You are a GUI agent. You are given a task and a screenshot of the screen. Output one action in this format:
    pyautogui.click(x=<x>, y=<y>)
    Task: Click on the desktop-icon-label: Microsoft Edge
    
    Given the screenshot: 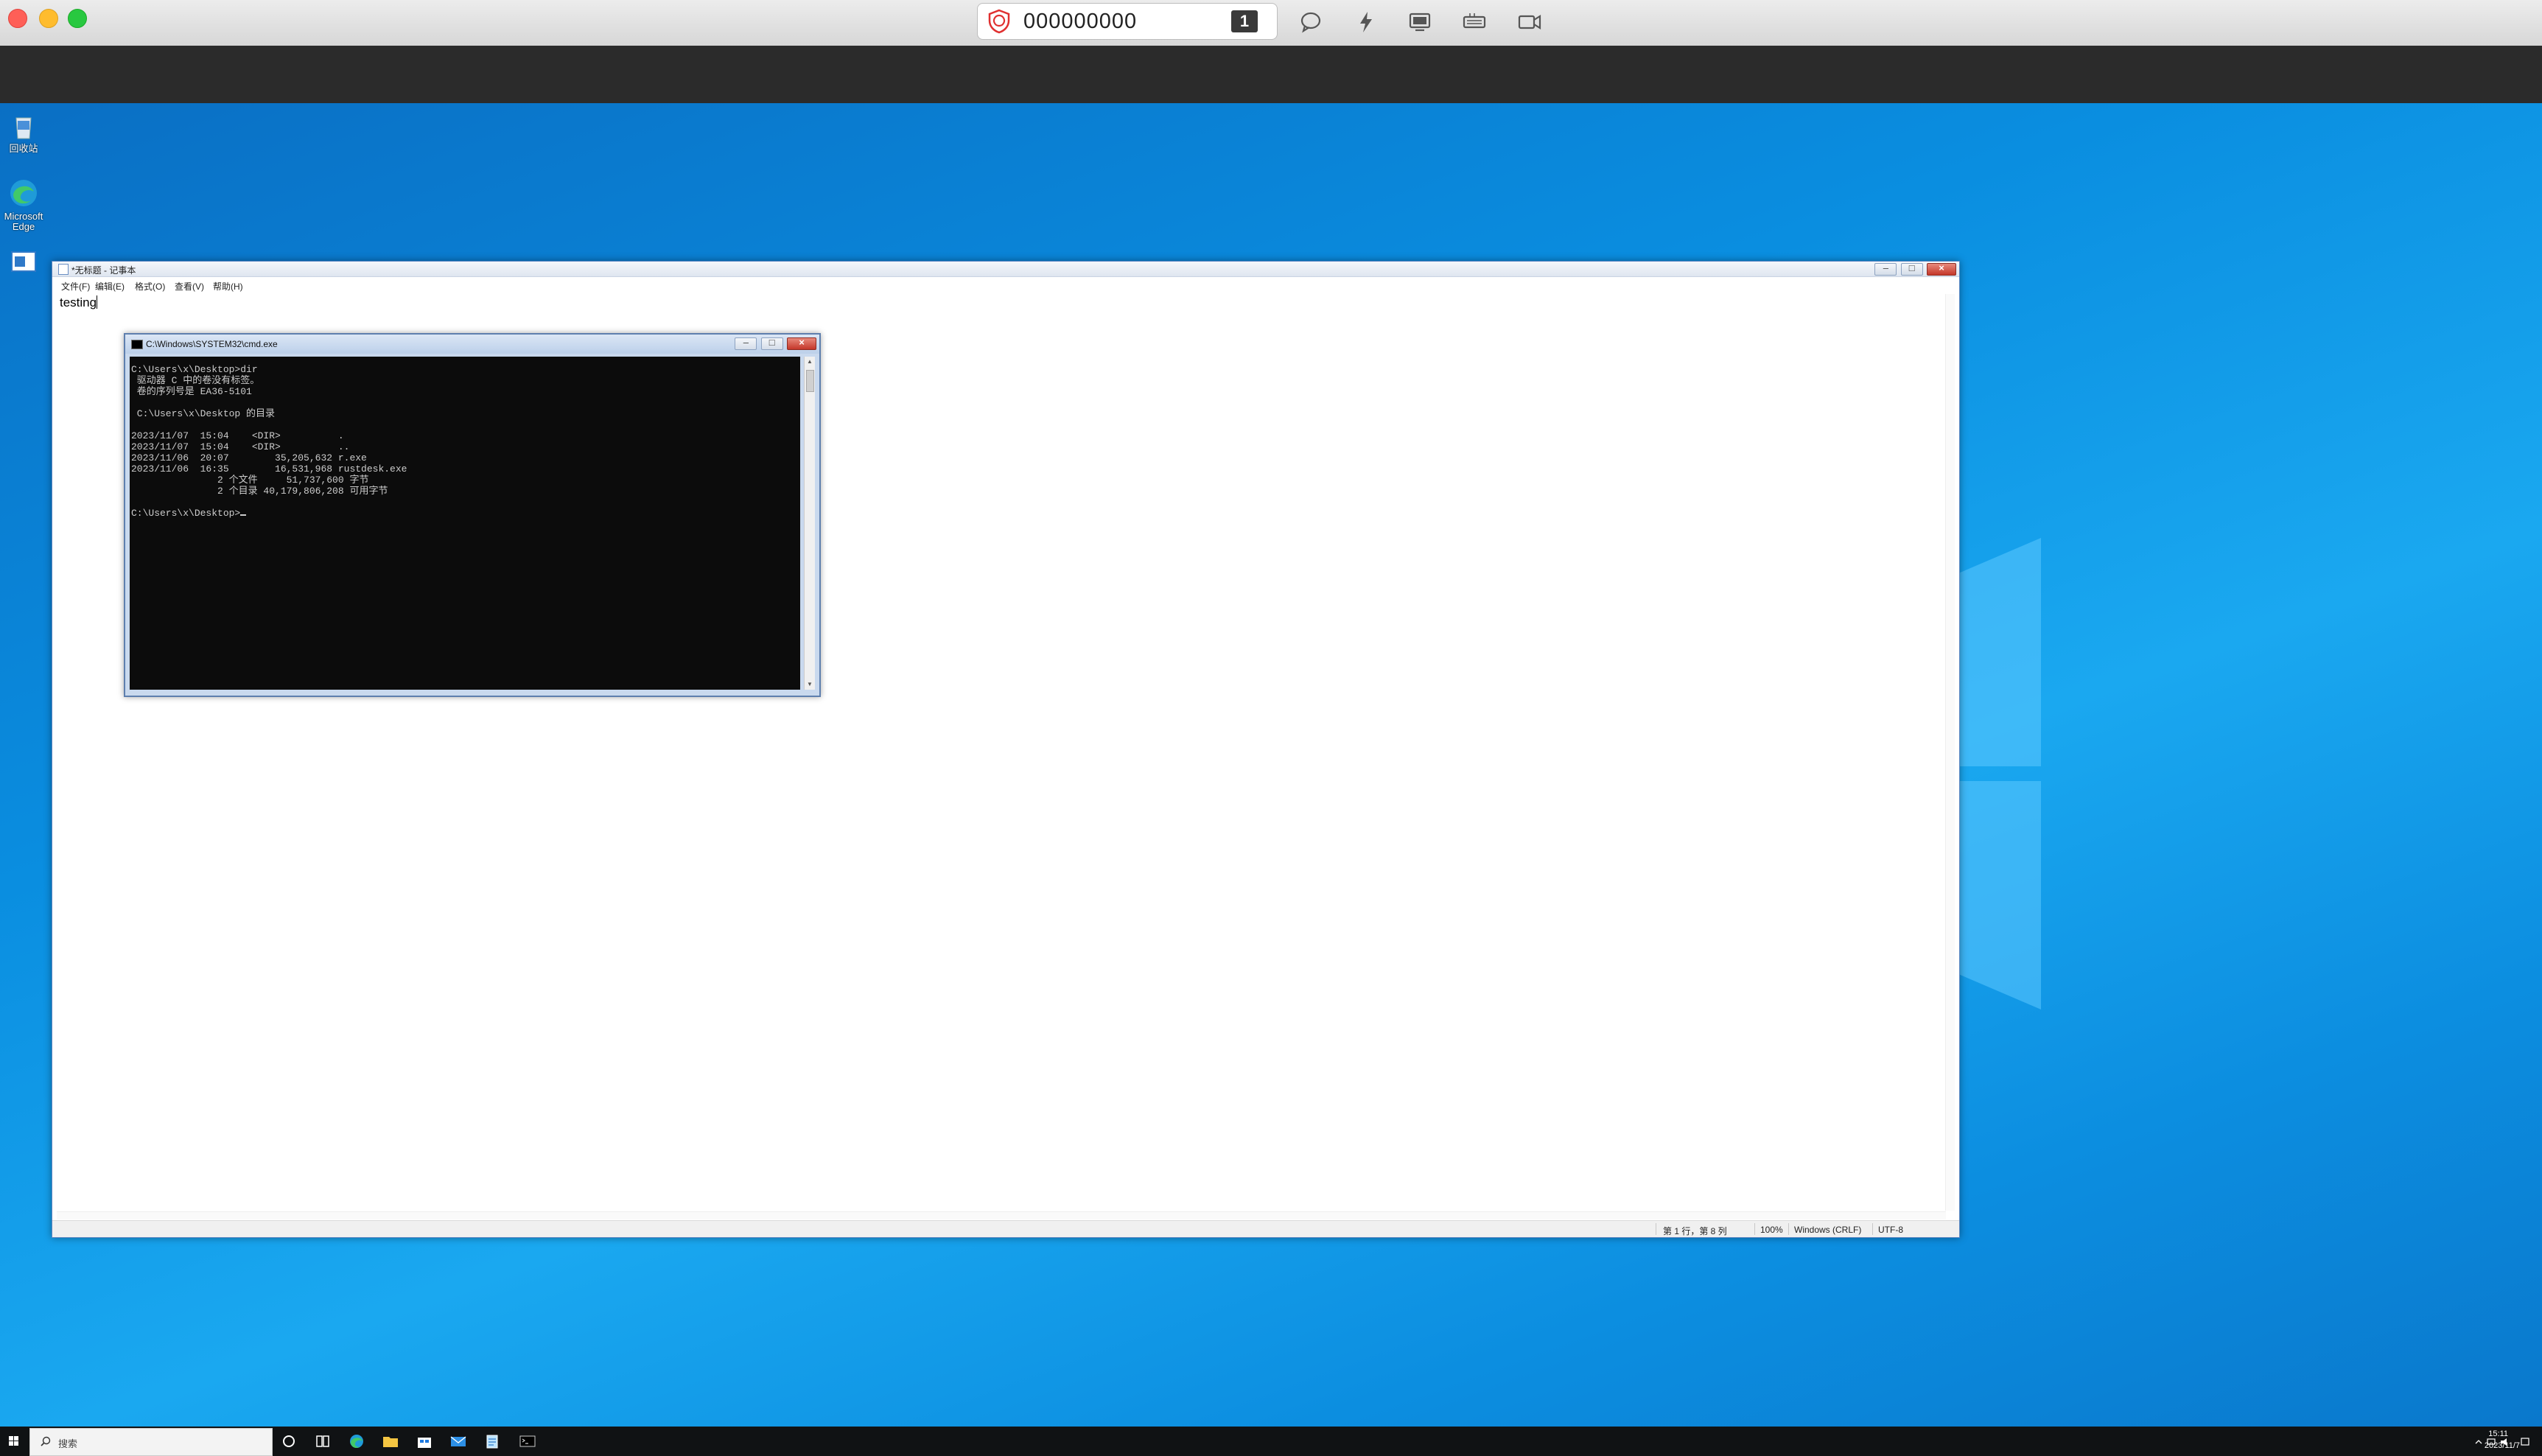 What is the action you would take?
    pyautogui.click(x=23, y=221)
    